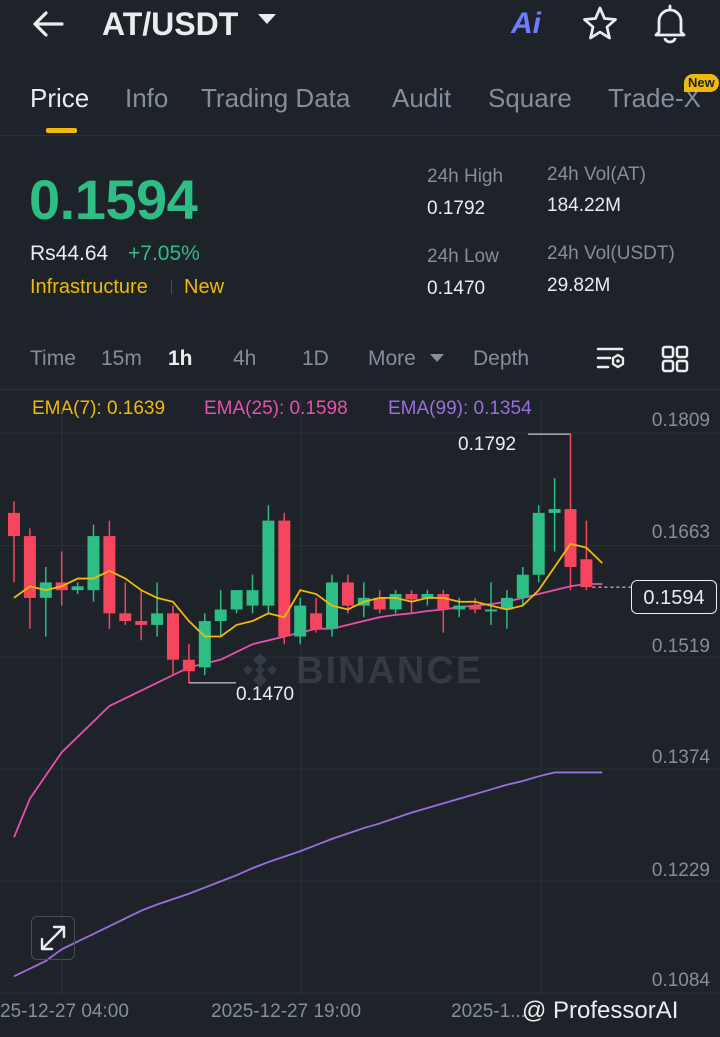 This screenshot has width=720, height=1037. I want to click on vol-base-value: 184.22M, so click(584, 205).